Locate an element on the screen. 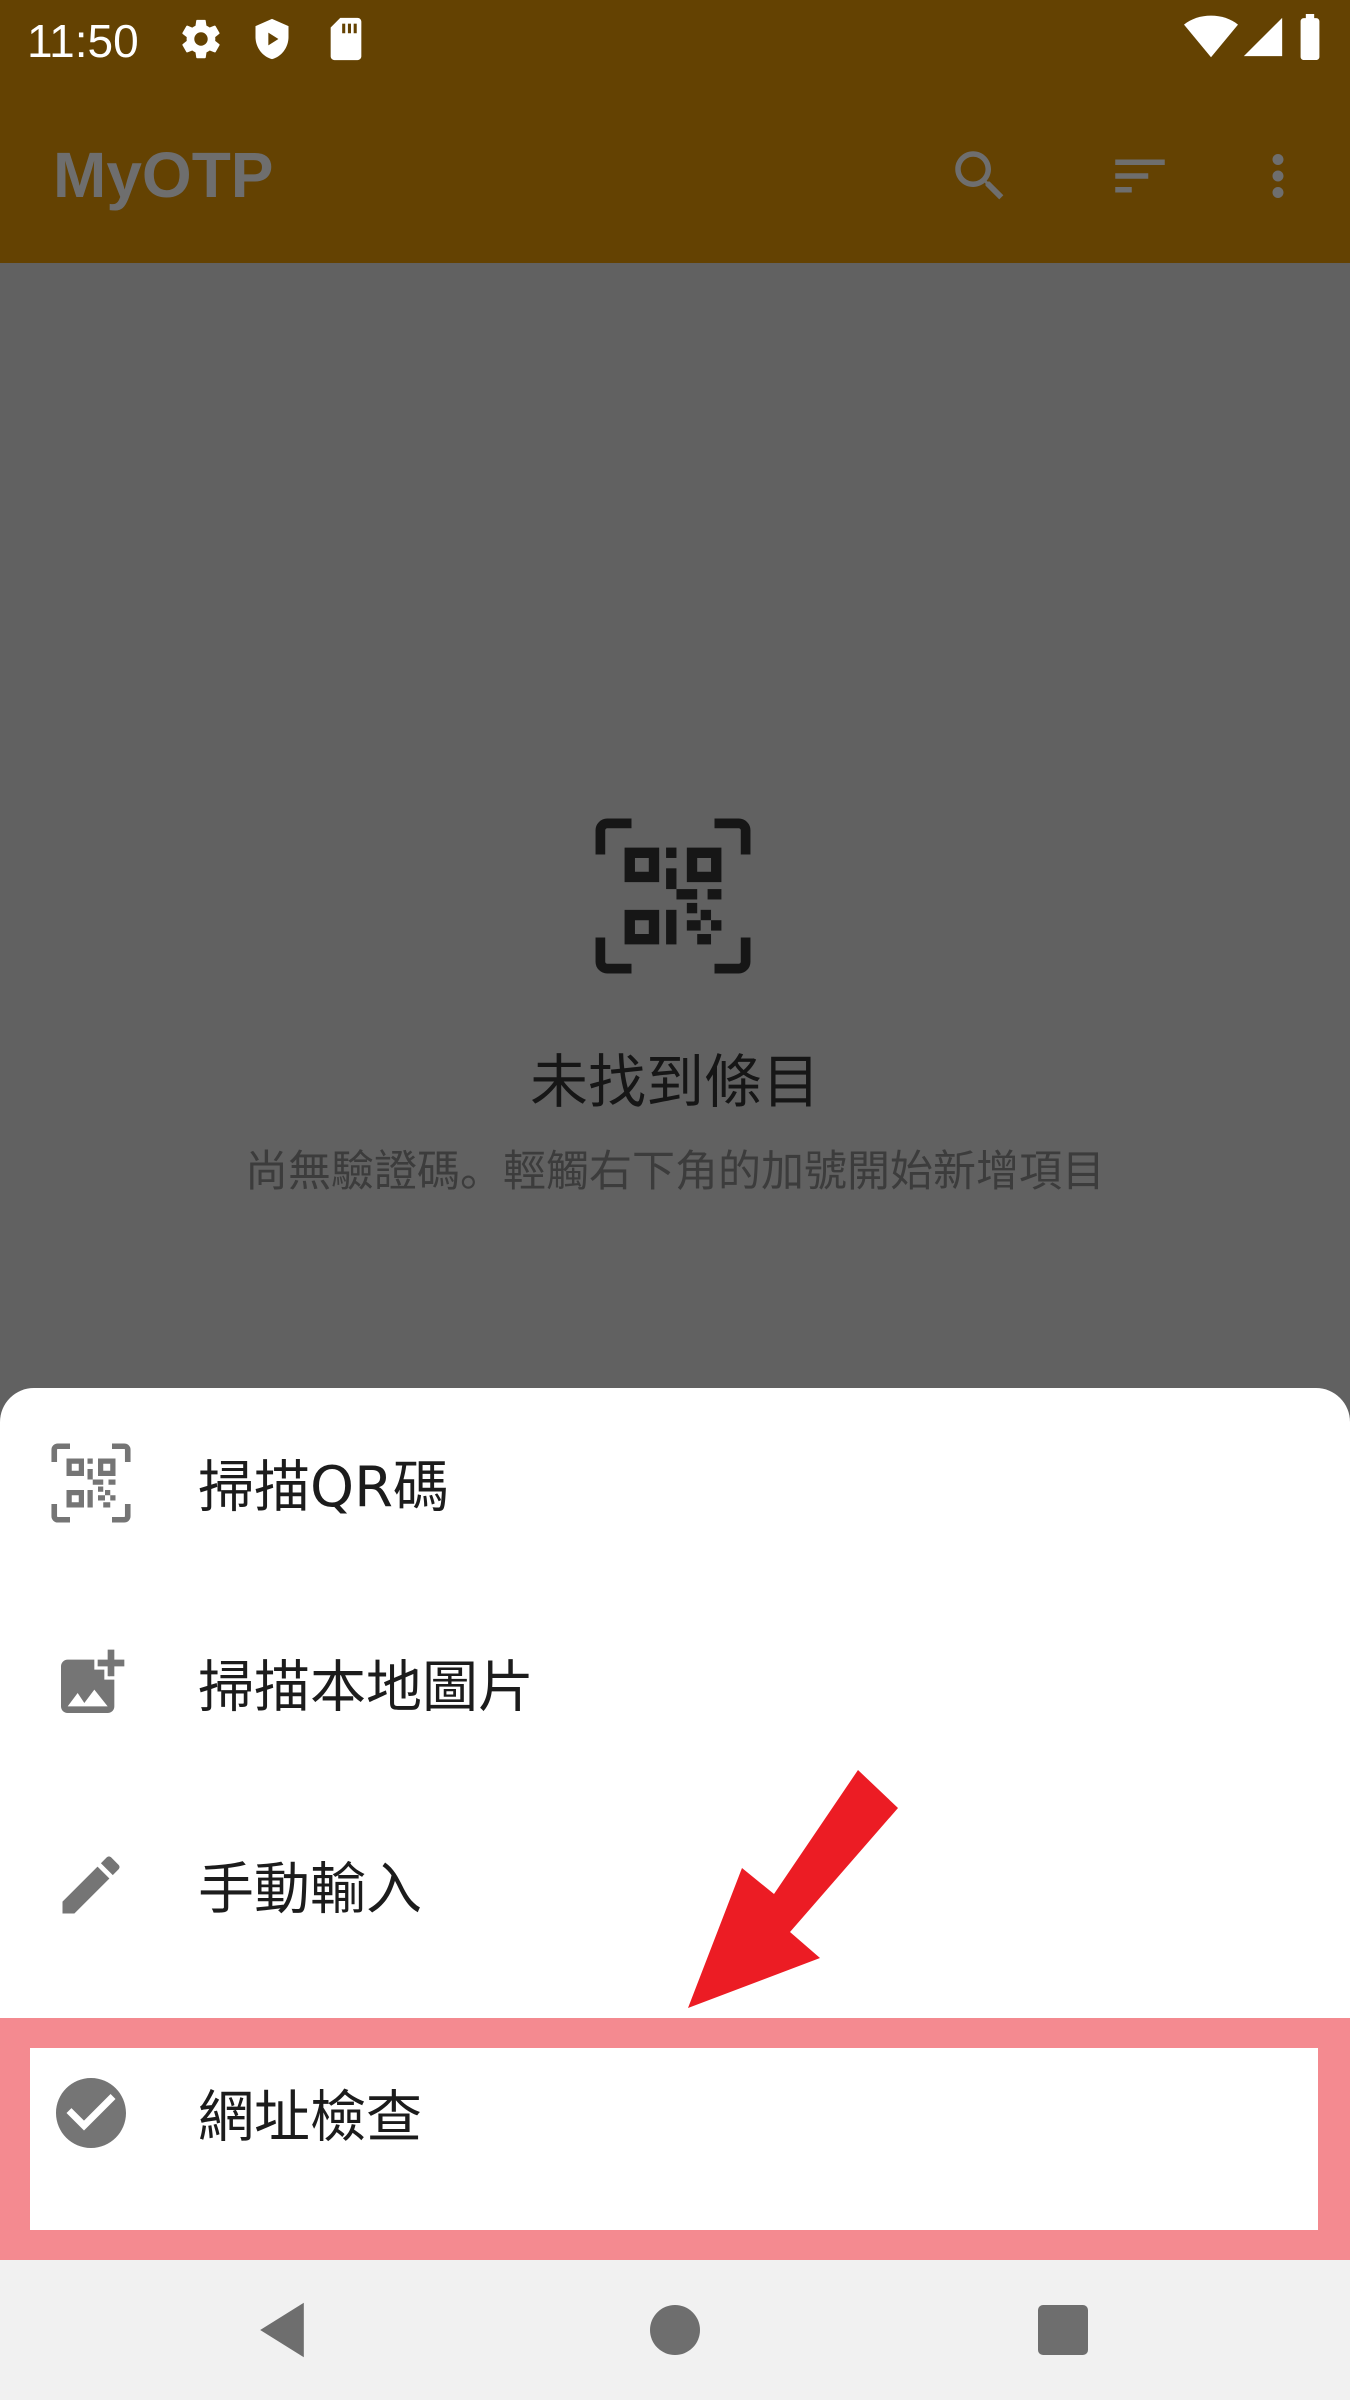 The width and height of the screenshot is (1350, 2400). menu-item-scan-qr: 掃描QR碼 is located at coordinates (675, 1483).